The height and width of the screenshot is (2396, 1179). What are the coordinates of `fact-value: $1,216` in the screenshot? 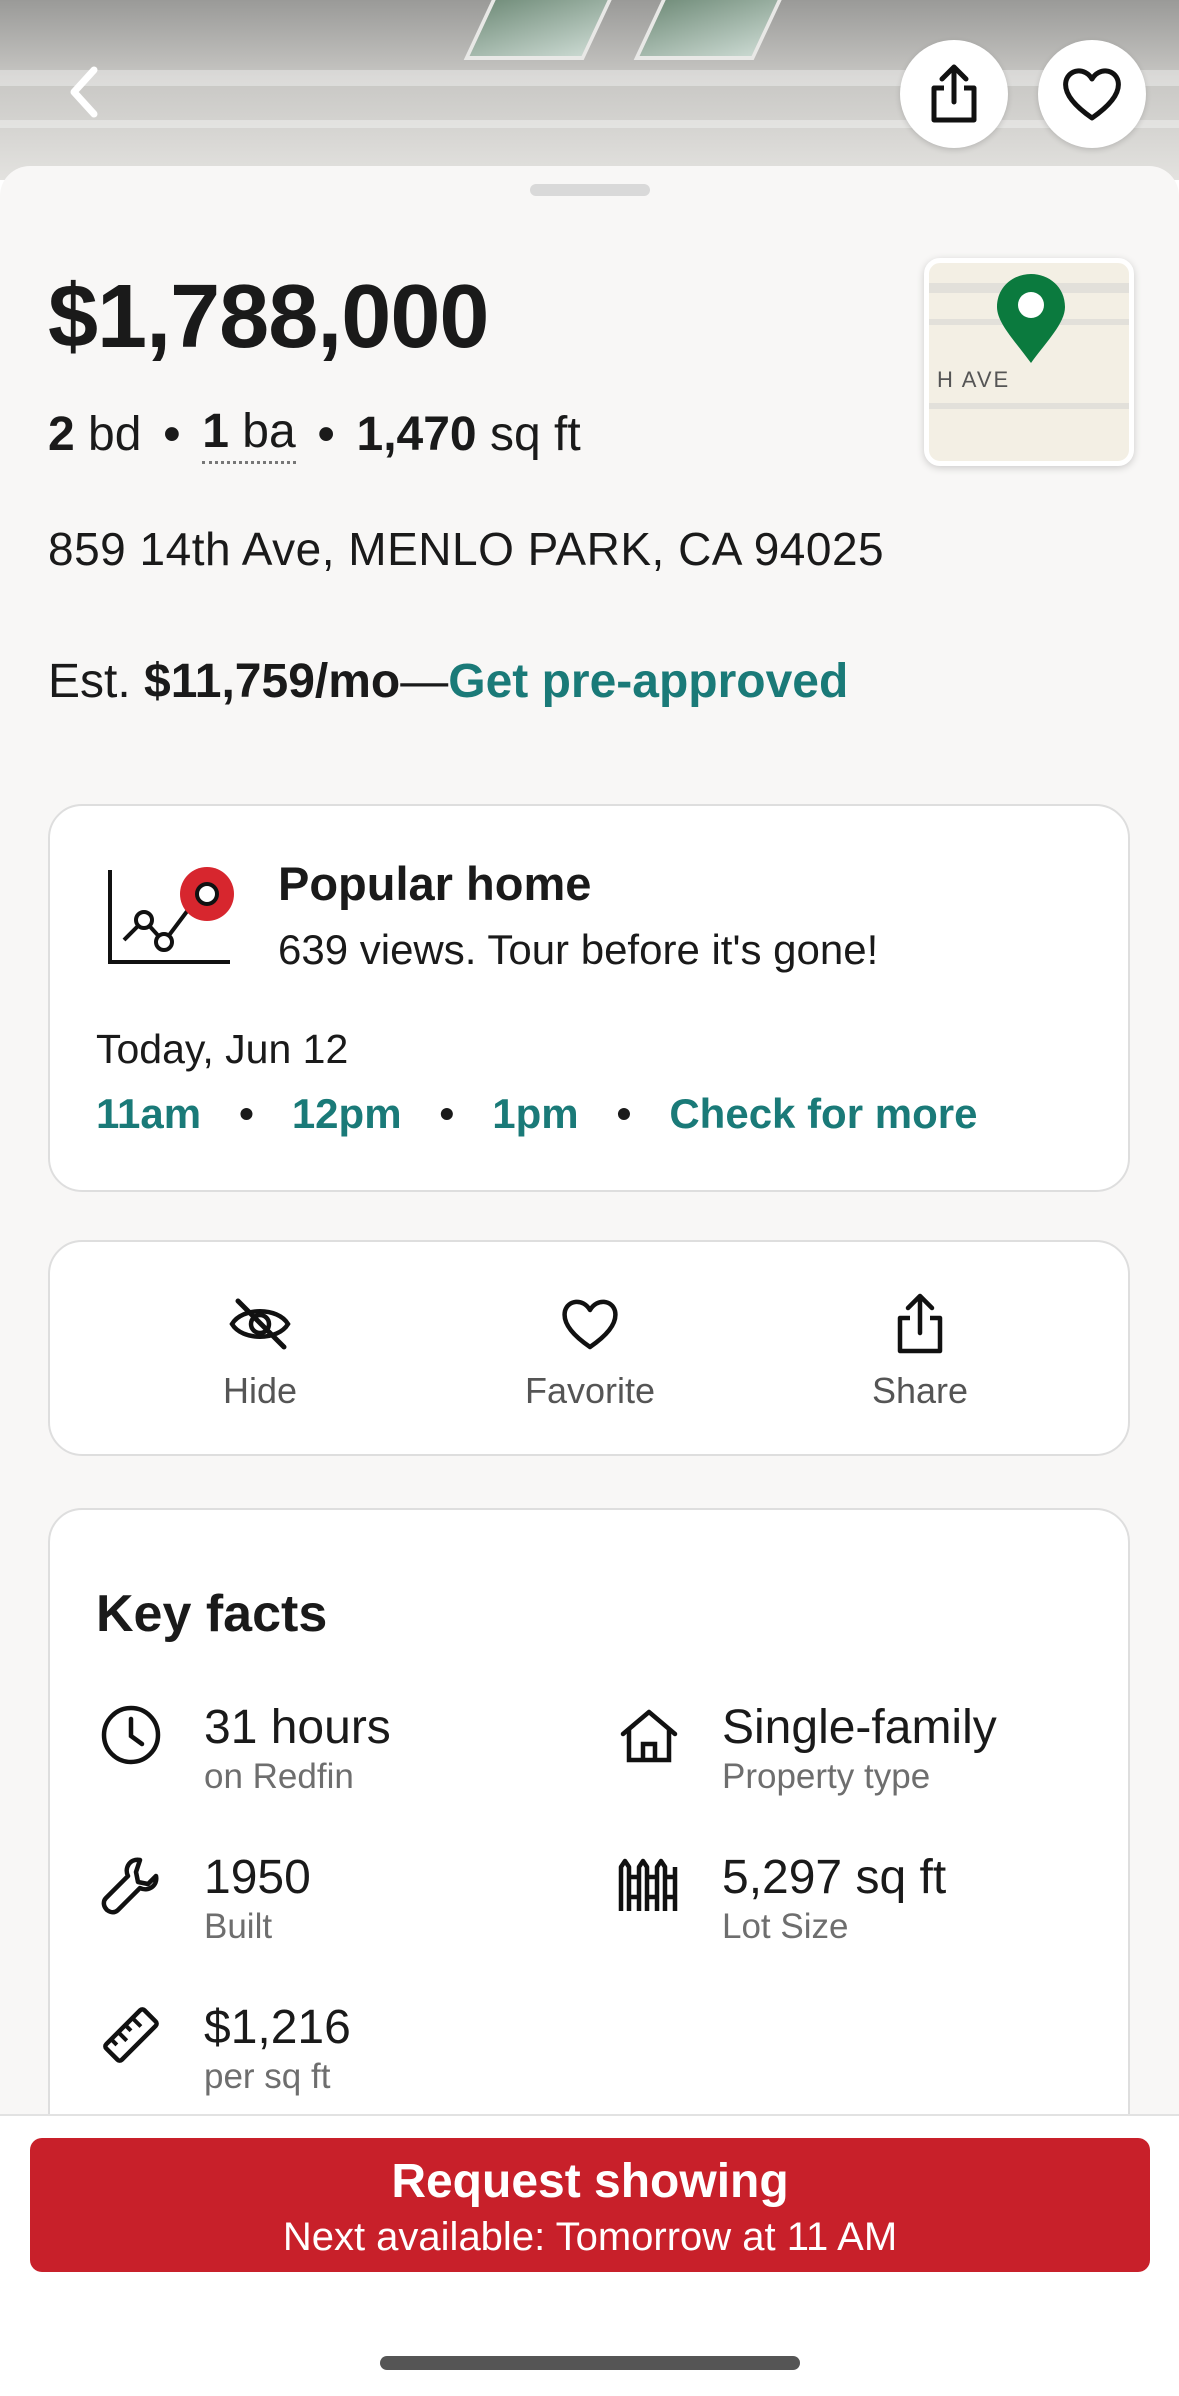 It's located at (277, 2027).